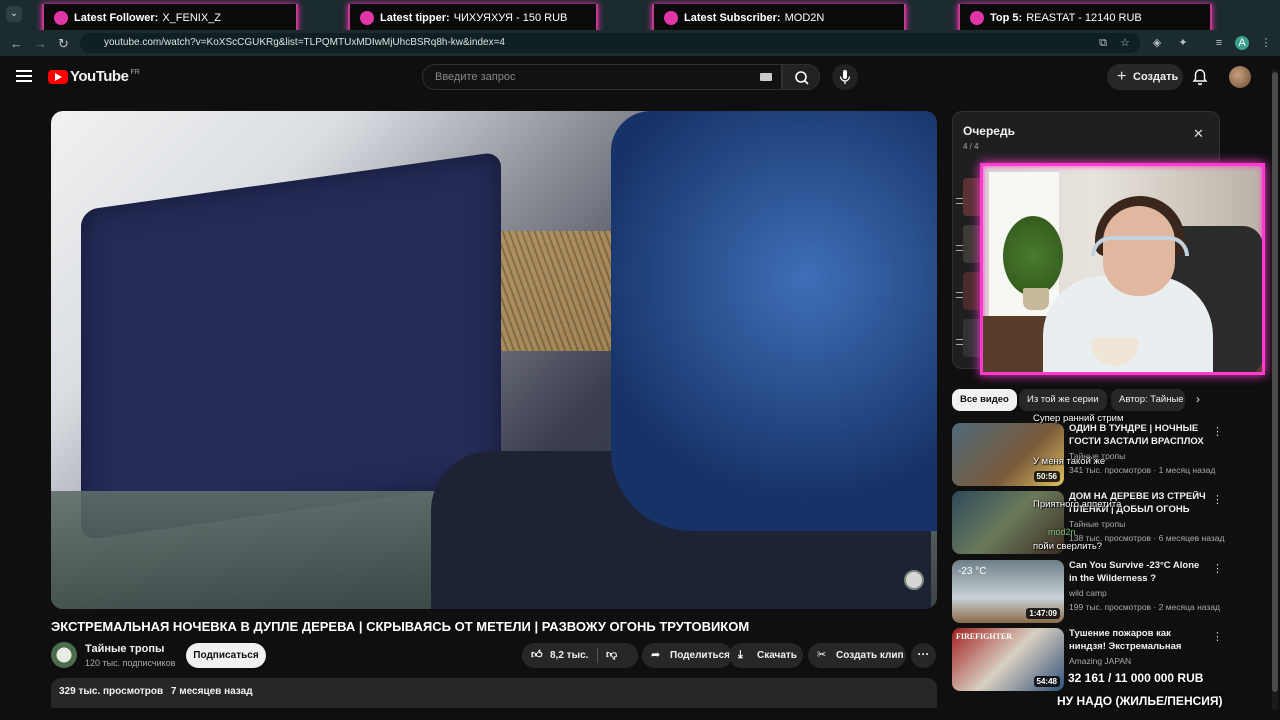 The height and width of the screenshot is (720, 1280). What do you see at coordinates (700, 655) in the screenshot?
I see `share-label: Поделиться` at bounding box center [700, 655].